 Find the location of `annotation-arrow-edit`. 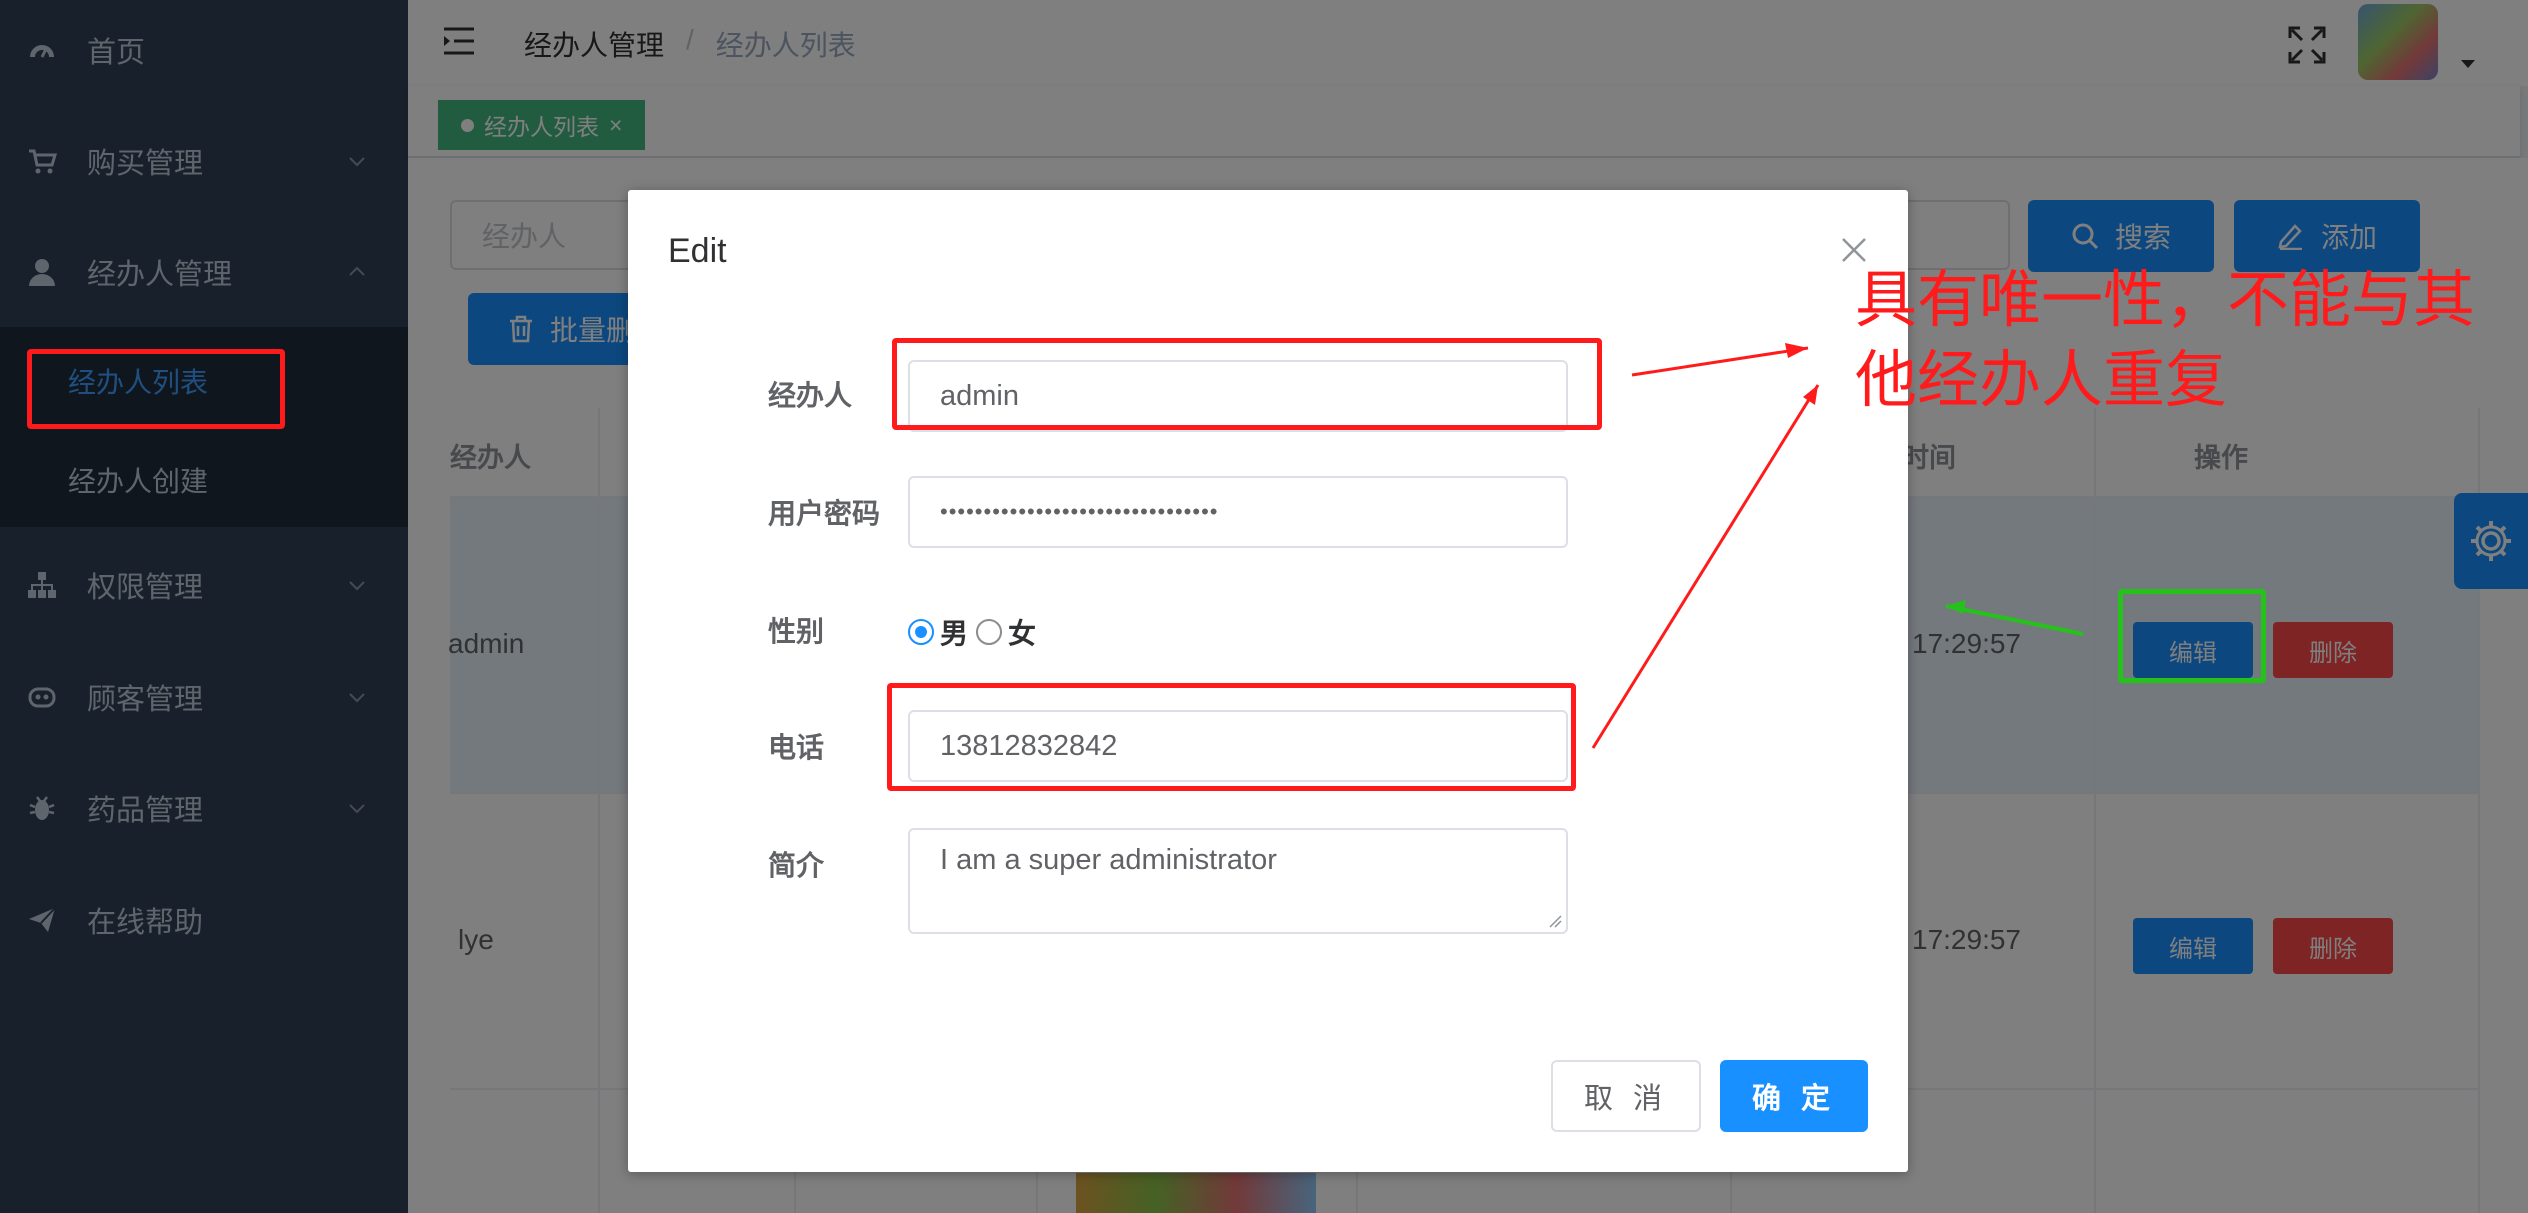

annotation-arrow-edit is located at coordinates (2014, 620).